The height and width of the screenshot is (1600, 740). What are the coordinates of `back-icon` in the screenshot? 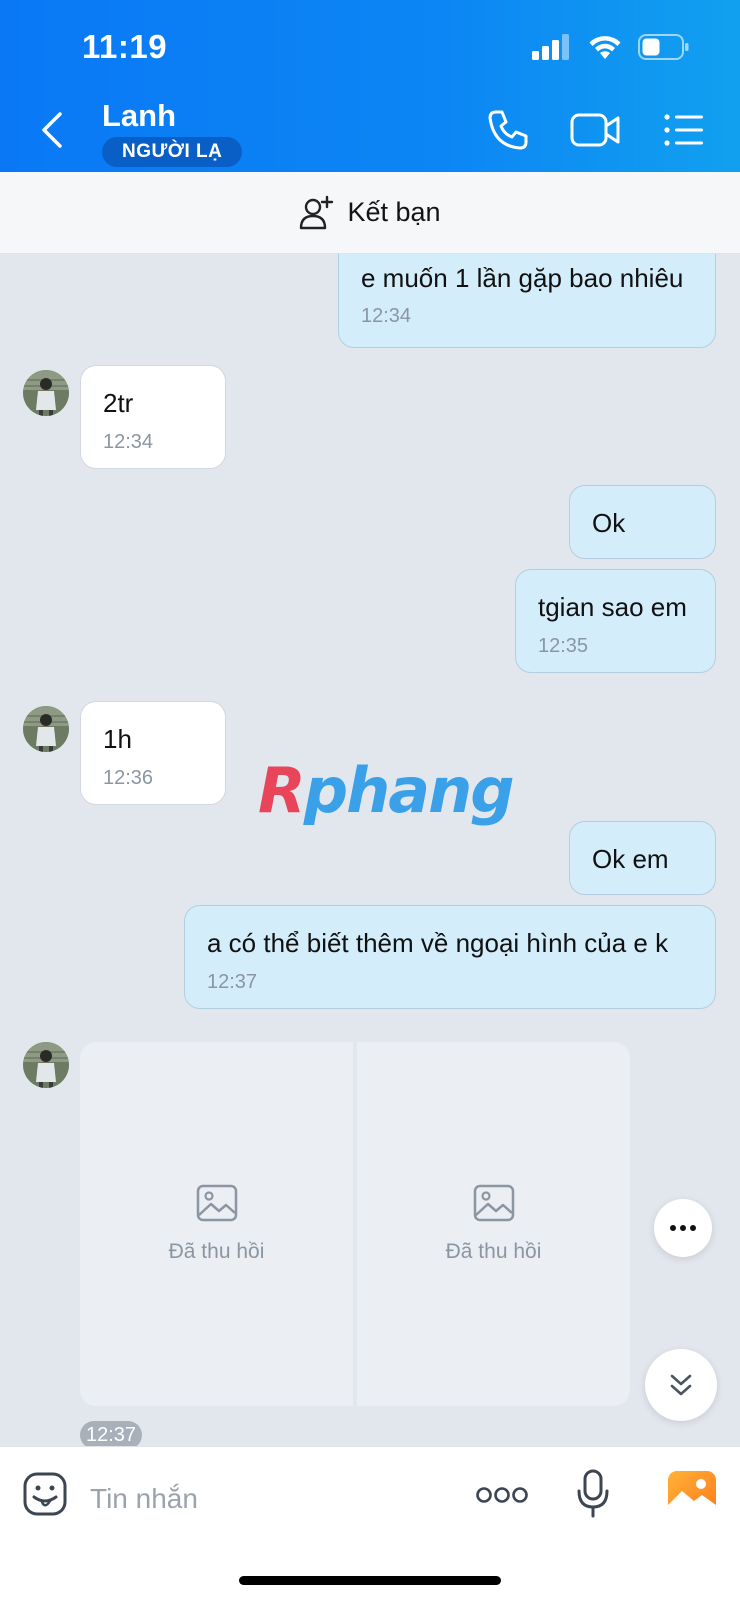 It's located at (54, 130).